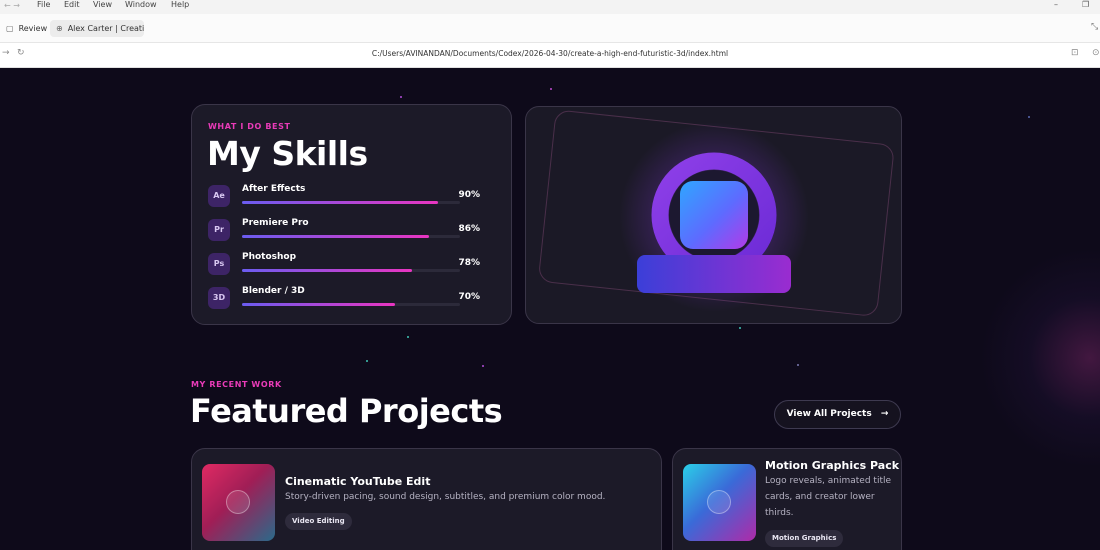 This screenshot has width=1100, height=550. I want to click on premiere-pro-icon: Pr, so click(219, 230).